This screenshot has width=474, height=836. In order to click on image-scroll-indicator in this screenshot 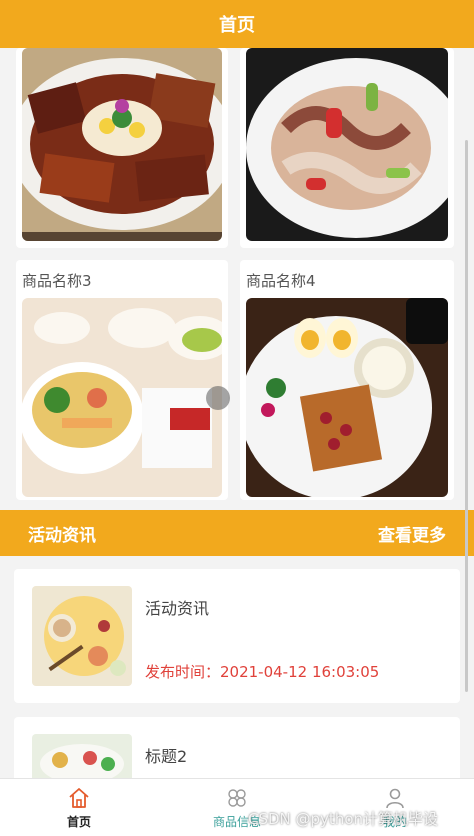, I will do `click(218, 398)`.